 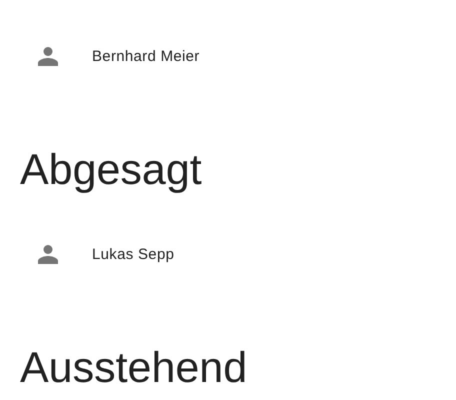 I want to click on section-heading: Ausstehend, so click(x=134, y=368).